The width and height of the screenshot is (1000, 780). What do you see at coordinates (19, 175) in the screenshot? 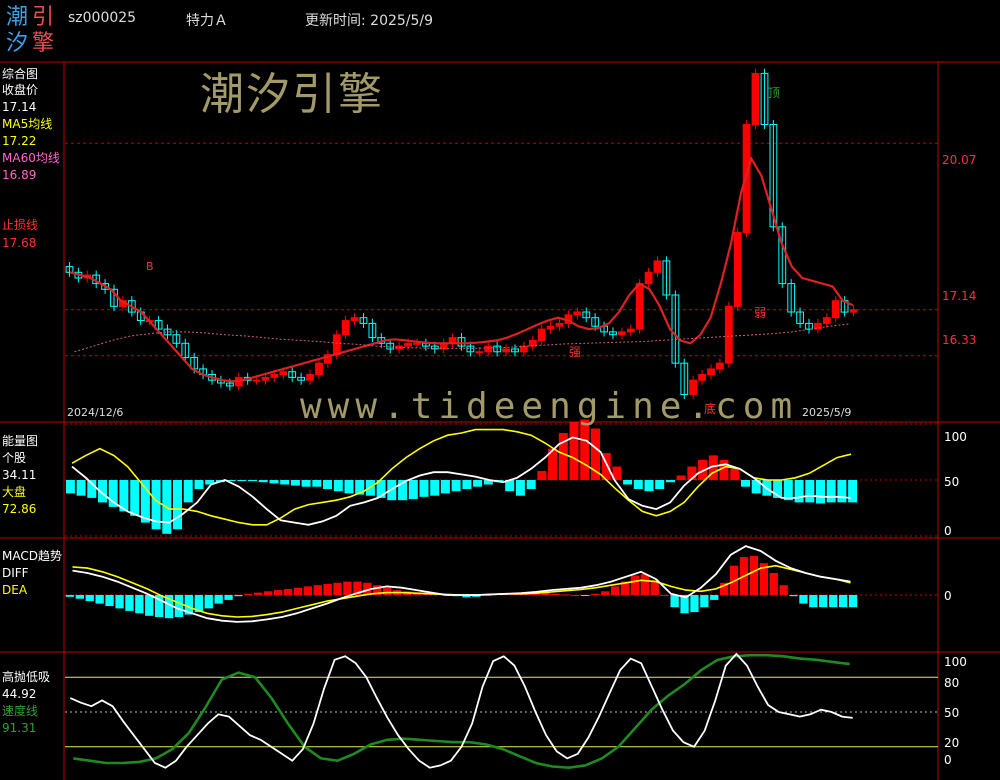
I see `p1-ma60-value: 16.89` at bounding box center [19, 175].